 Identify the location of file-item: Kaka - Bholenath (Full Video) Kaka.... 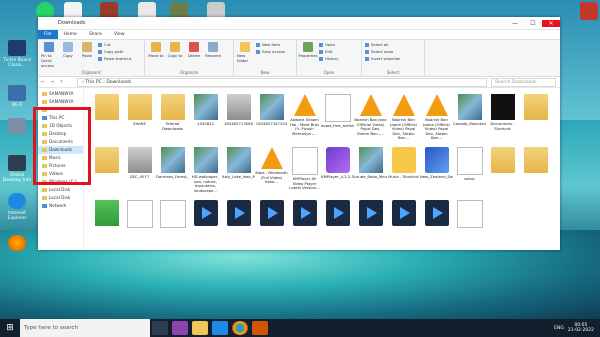
(271, 171).